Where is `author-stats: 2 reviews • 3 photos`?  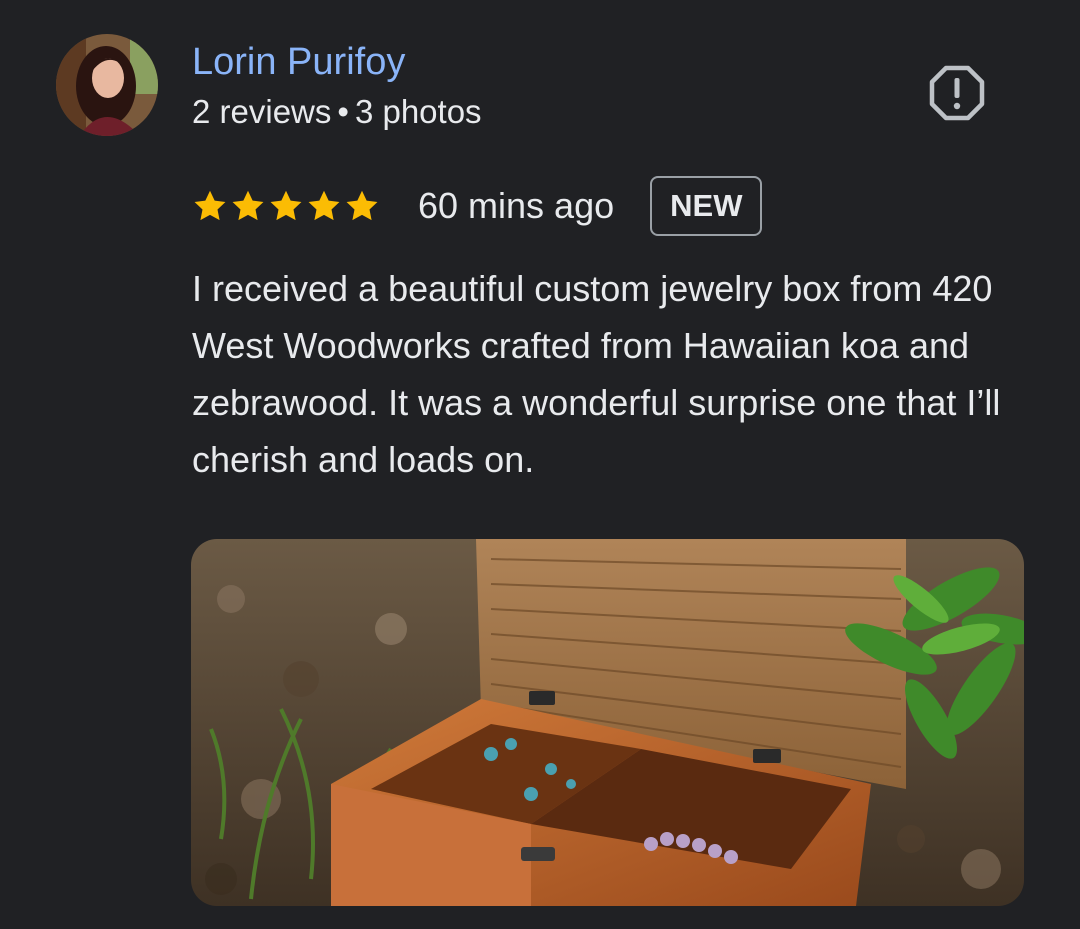
author-stats: 2 reviews • 3 photos is located at coordinates (337, 112).